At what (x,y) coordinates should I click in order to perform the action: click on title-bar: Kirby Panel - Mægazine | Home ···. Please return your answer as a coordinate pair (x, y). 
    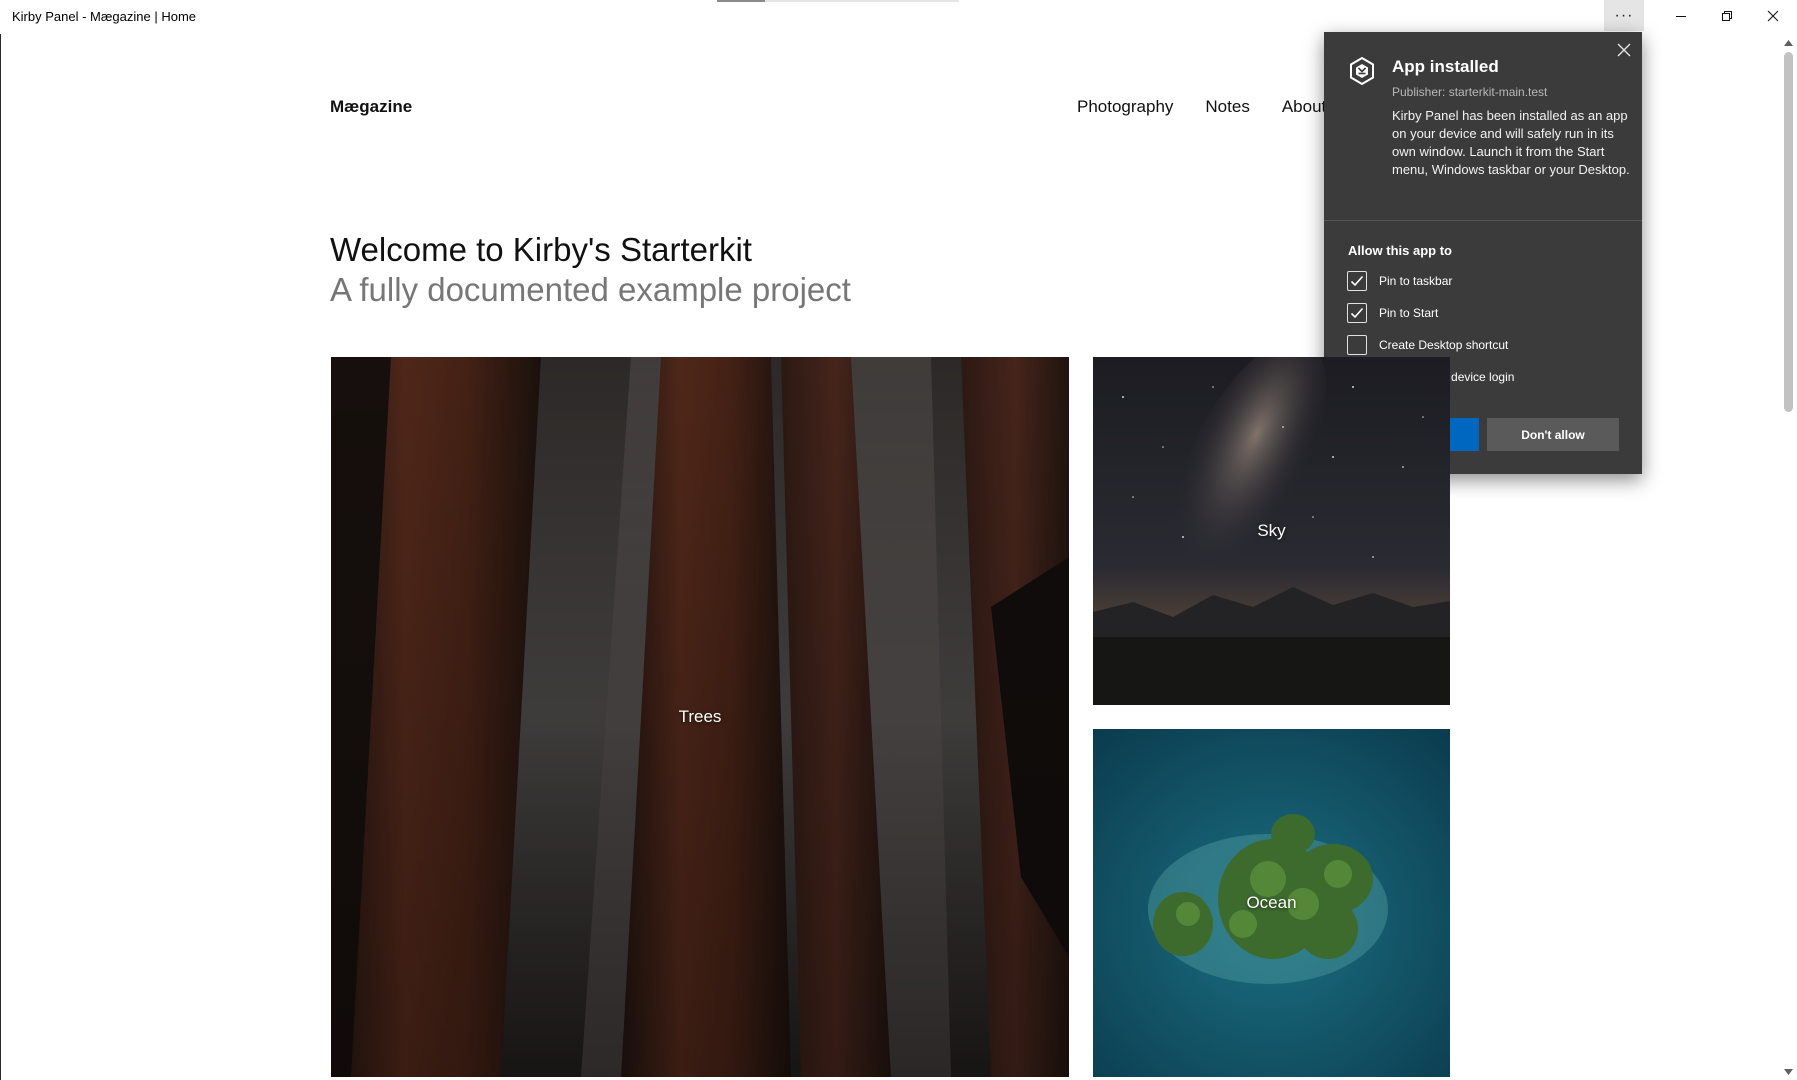
    Looking at the image, I should click on (898, 17).